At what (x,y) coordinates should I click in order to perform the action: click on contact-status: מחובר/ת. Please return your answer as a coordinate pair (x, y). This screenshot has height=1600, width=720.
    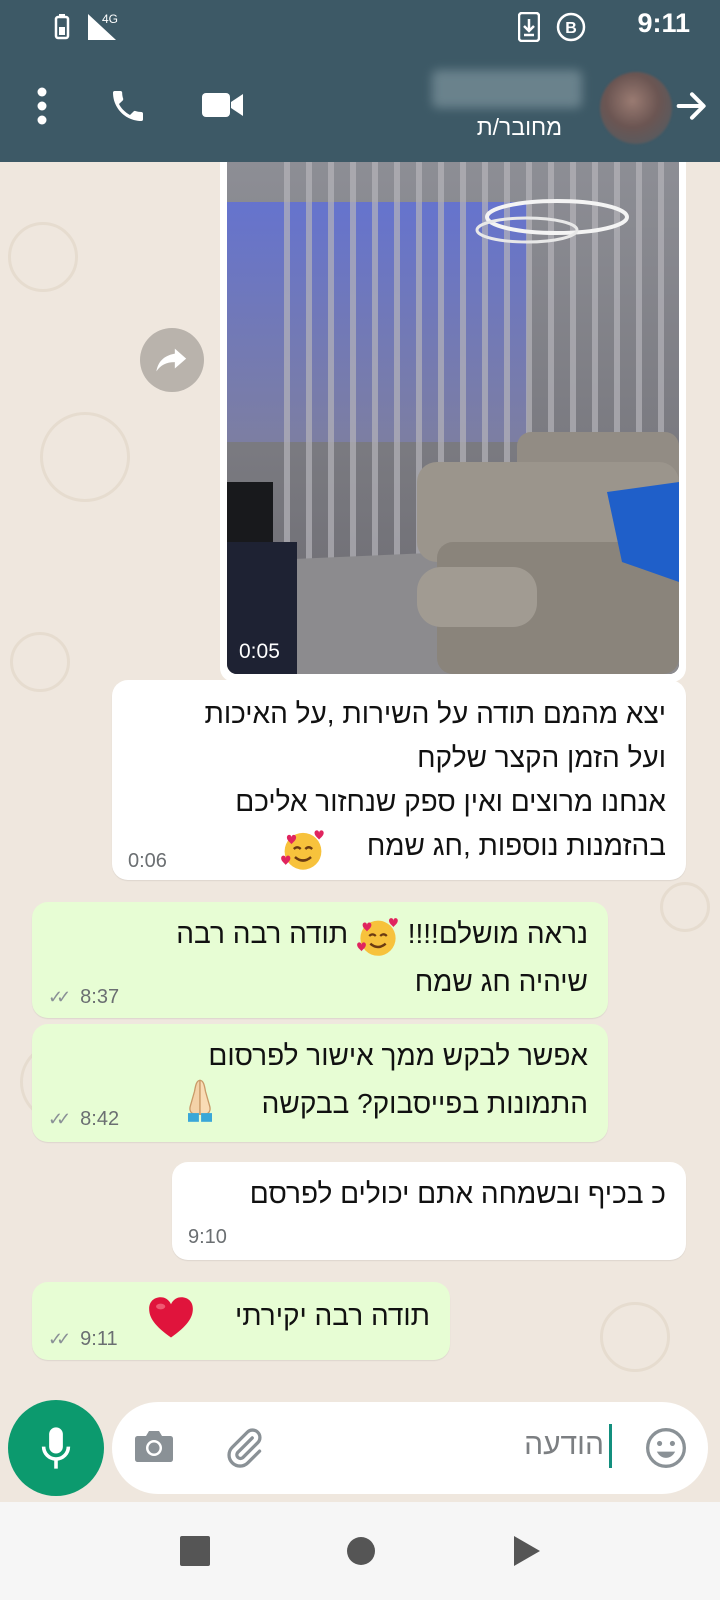
    Looking at the image, I should click on (519, 127).